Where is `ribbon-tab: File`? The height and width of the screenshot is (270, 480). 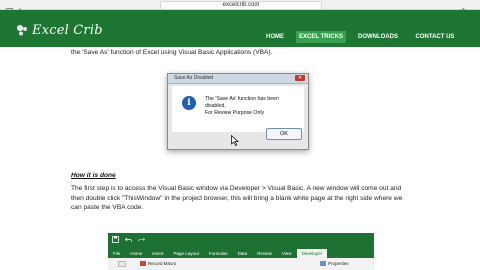 ribbon-tab: File is located at coordinates (117, 253).